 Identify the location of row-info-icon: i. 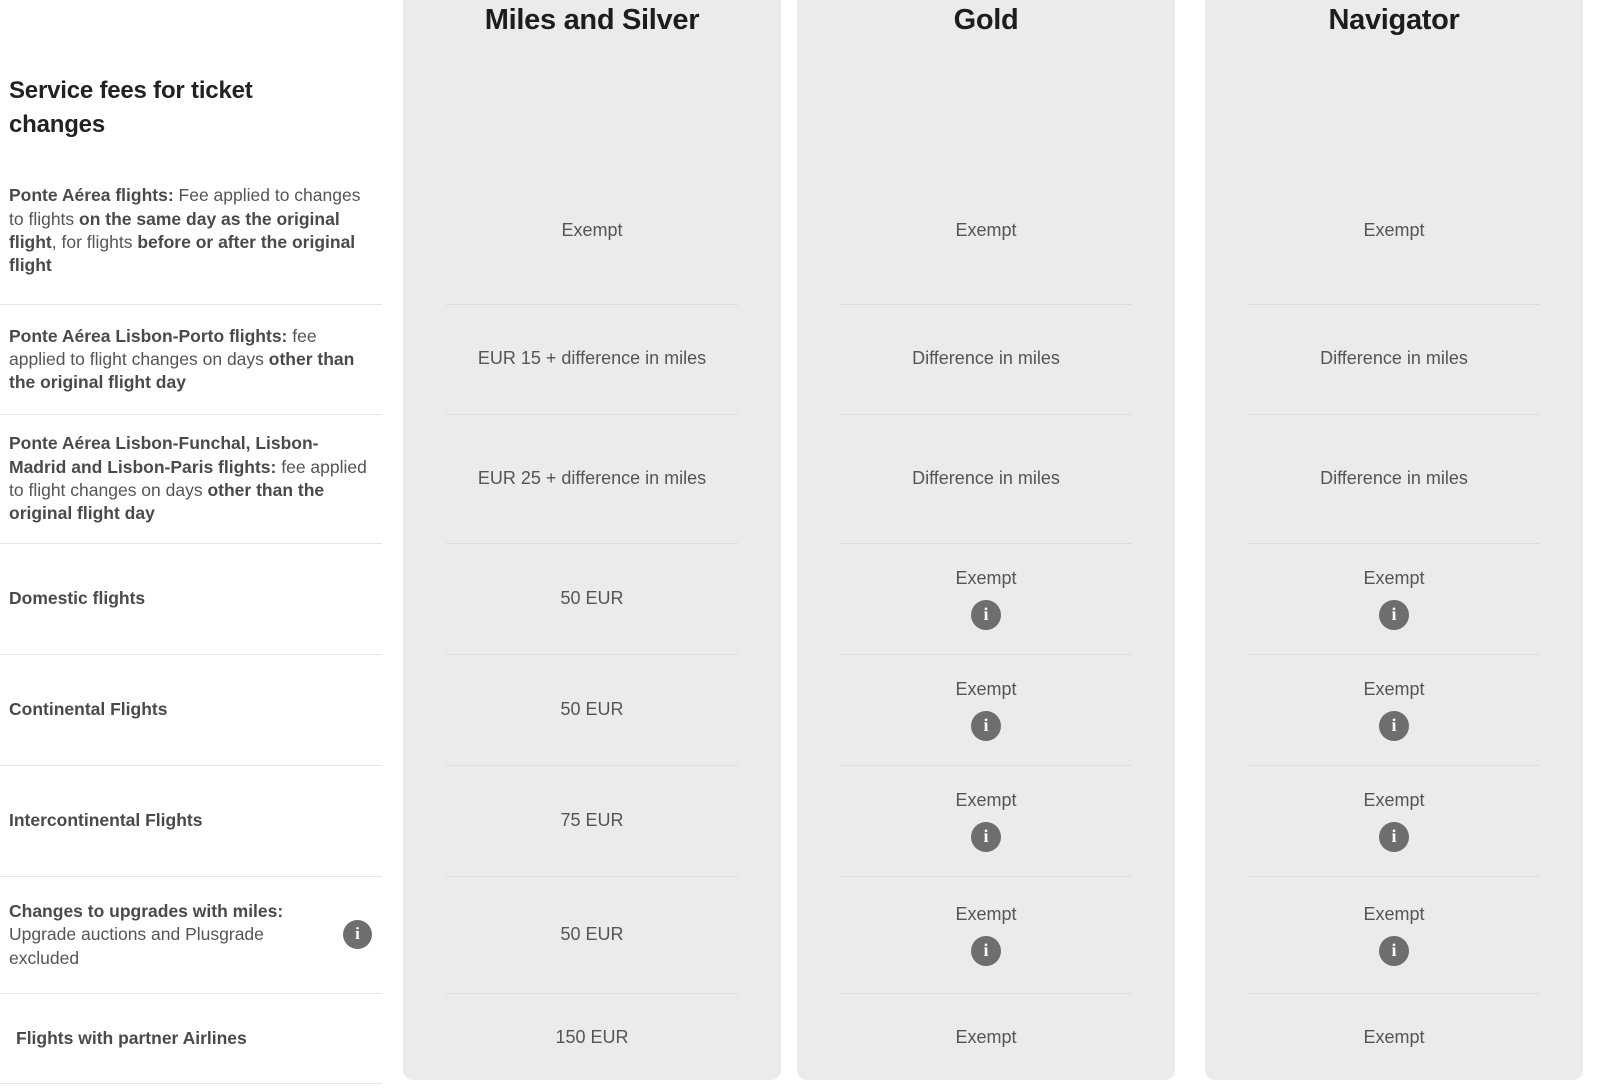
(357, 935).